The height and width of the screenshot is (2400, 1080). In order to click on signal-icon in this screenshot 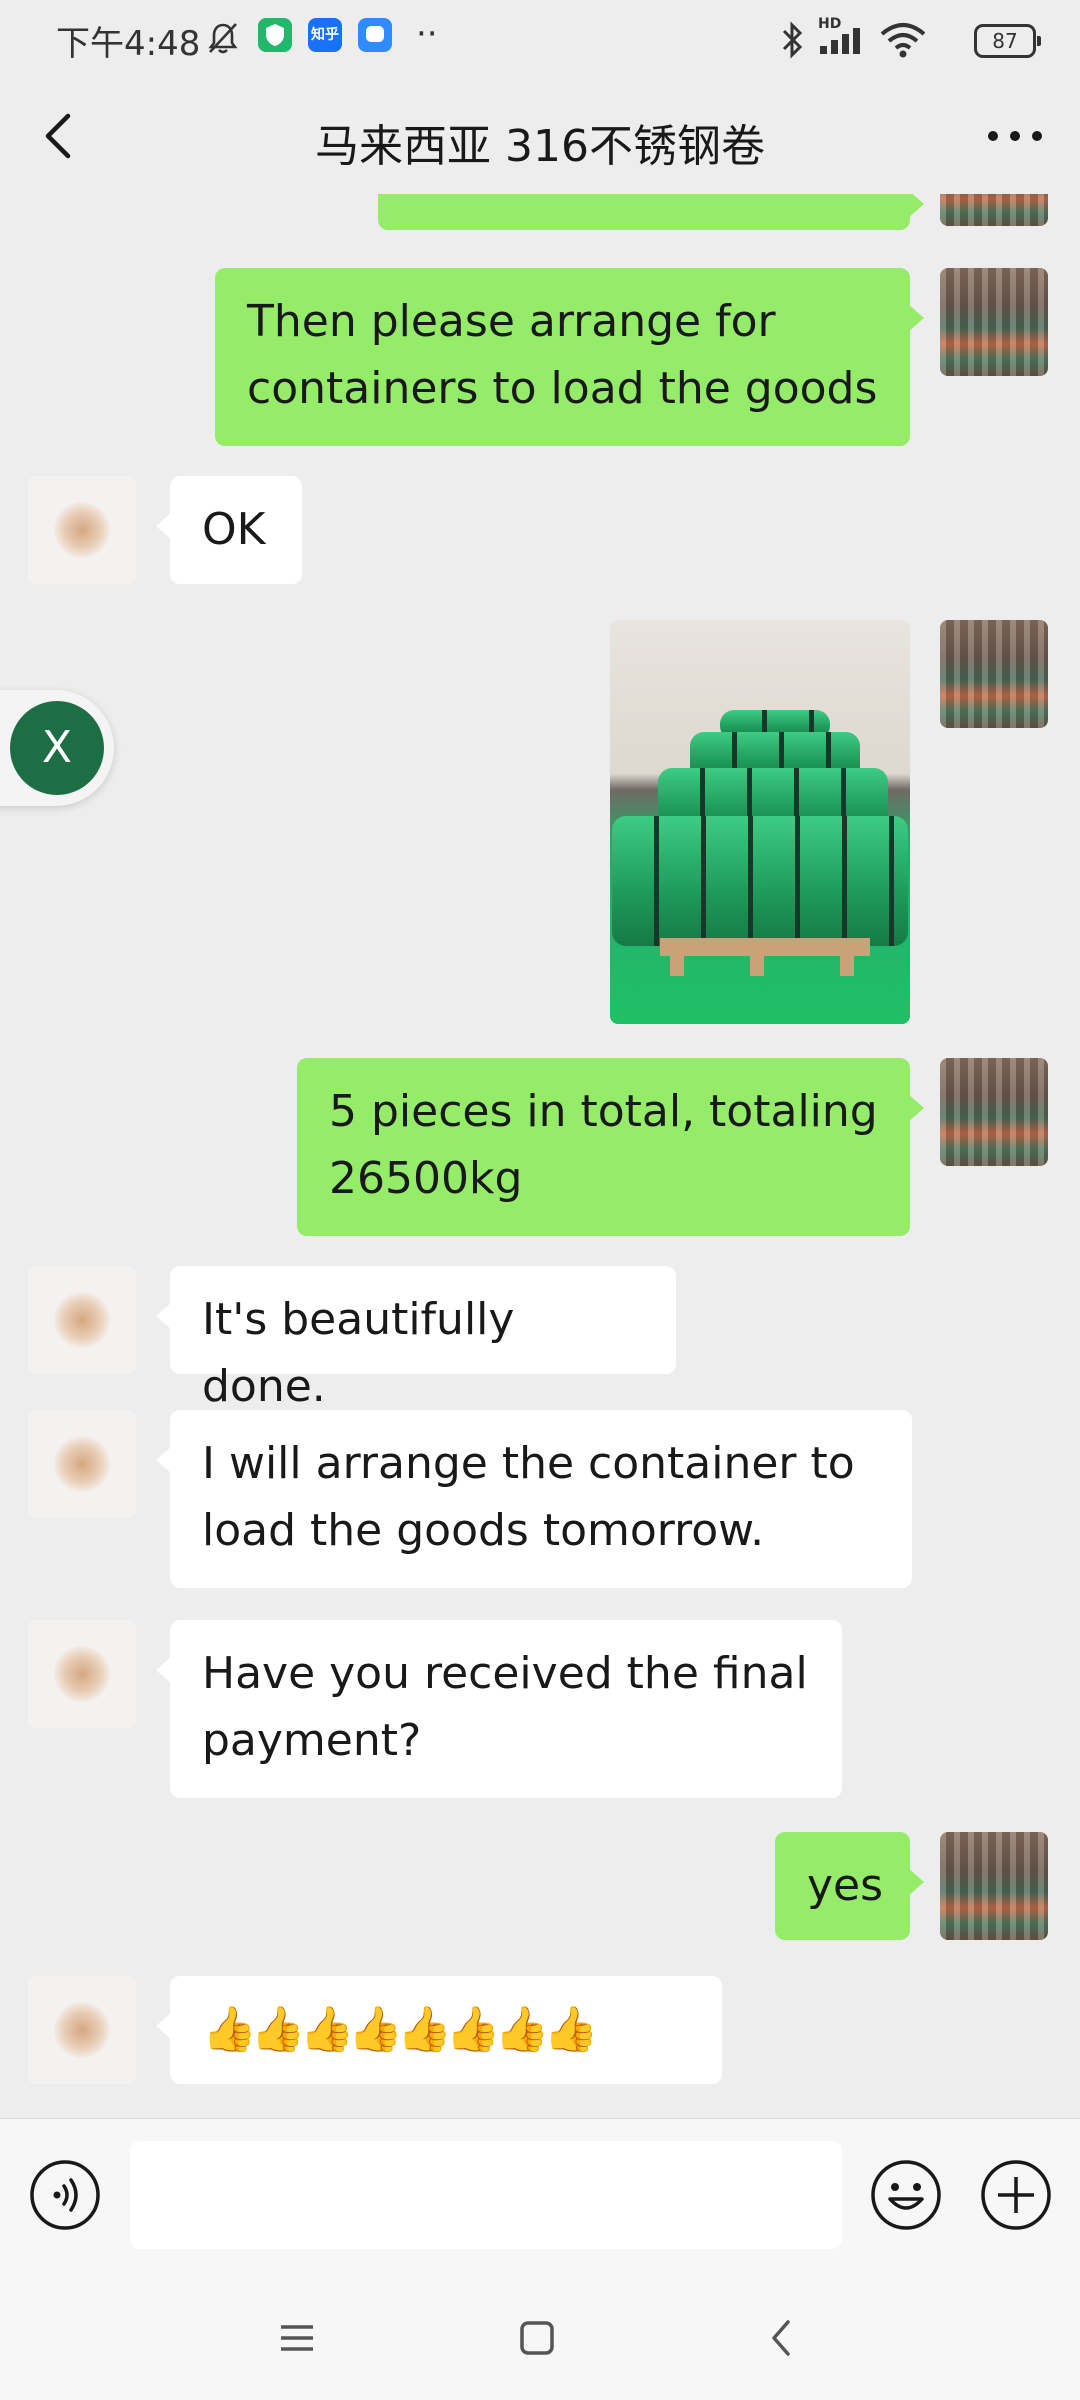, I will do `click(840, 41)`.